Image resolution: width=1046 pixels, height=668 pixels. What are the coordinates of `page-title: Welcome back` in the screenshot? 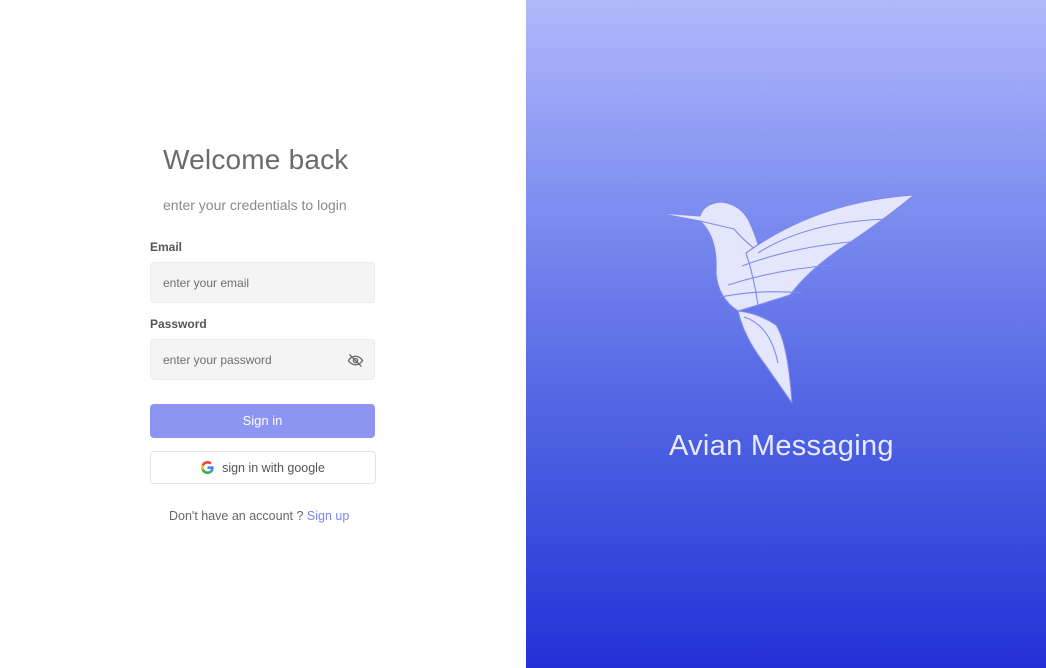 It's located at (256, 159).